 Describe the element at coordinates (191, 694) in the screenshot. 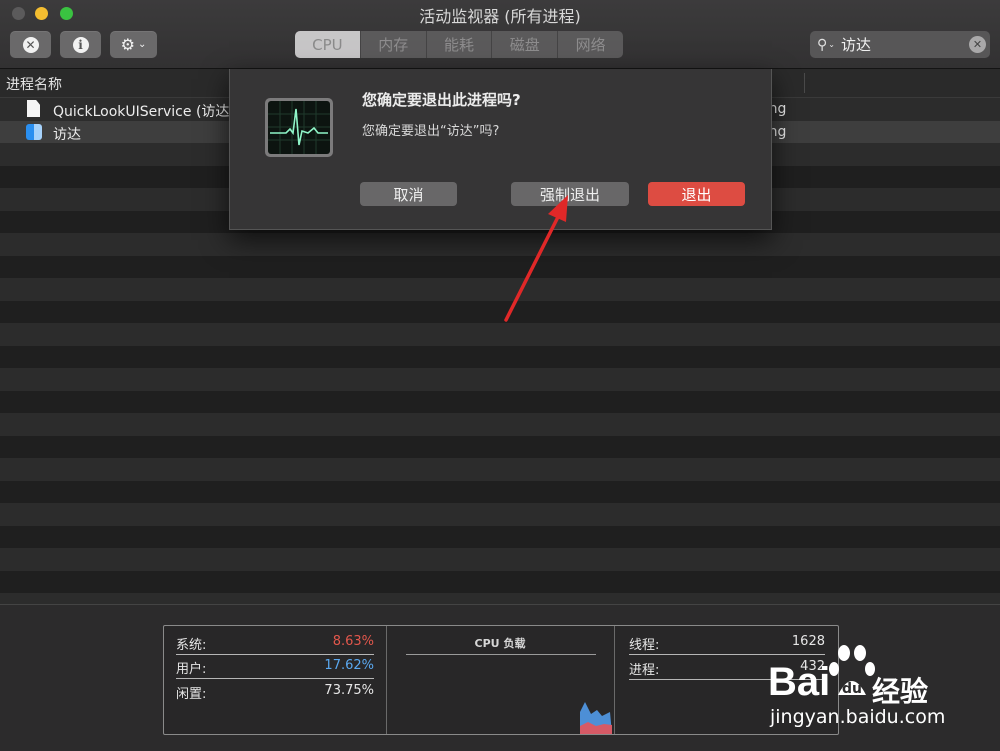

I see `idle-label: 闲置:` at that location.